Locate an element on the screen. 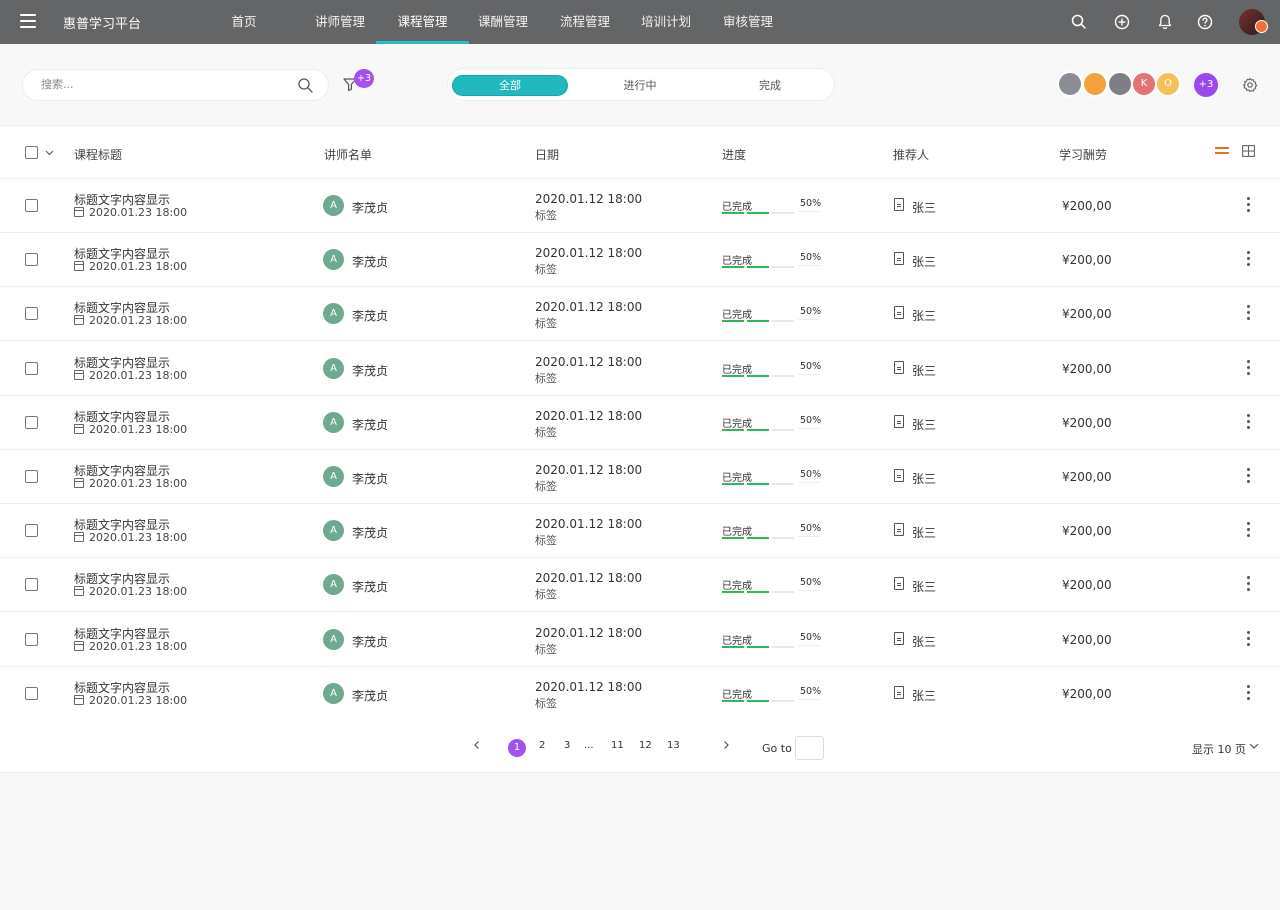 The image size is (1280, 910). hamburger-menu-icon is located at coordinates (28, 21).